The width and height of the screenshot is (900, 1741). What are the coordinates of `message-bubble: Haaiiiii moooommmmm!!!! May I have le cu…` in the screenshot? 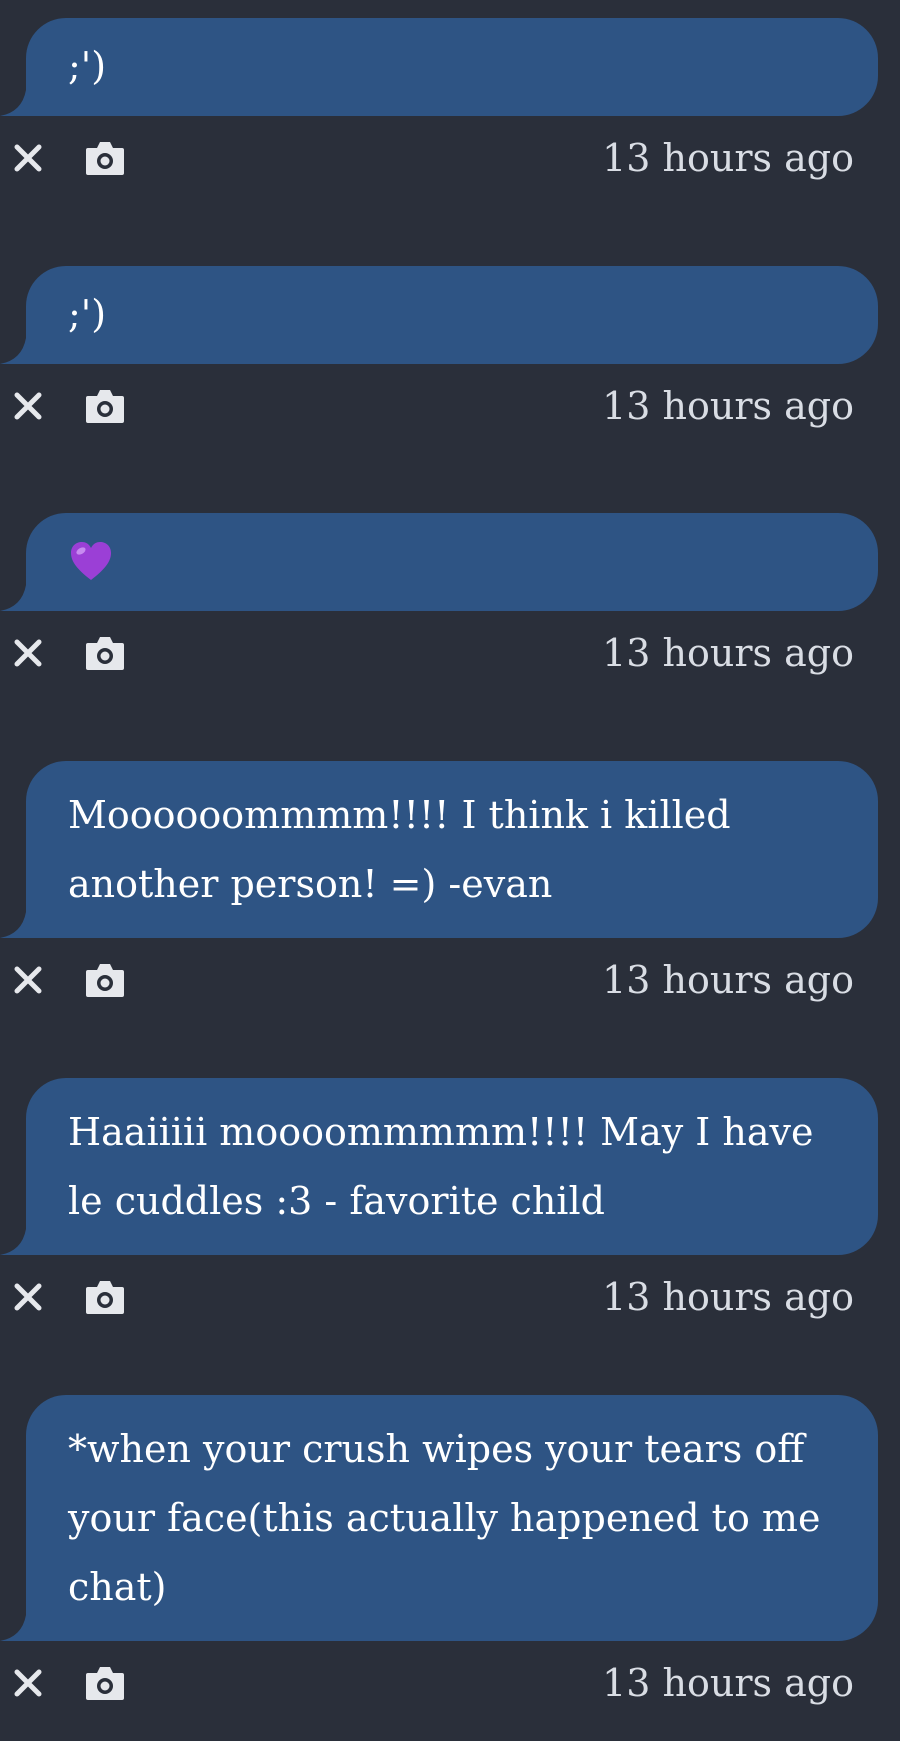 It's located at (452, 1166).